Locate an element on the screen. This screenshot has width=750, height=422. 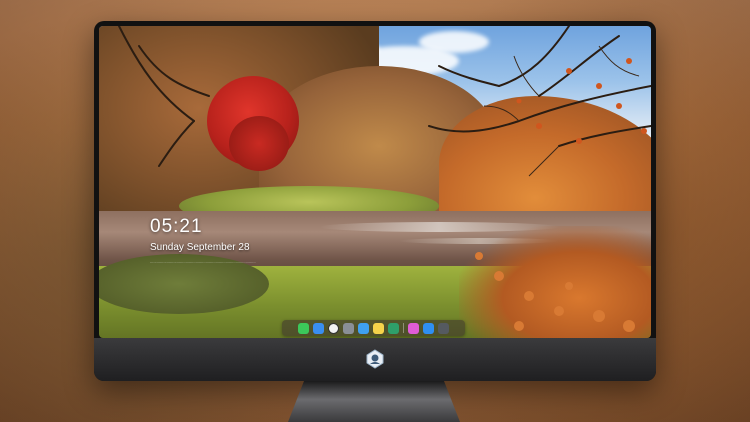
app-store-icon is located at coordinates (428, 328).